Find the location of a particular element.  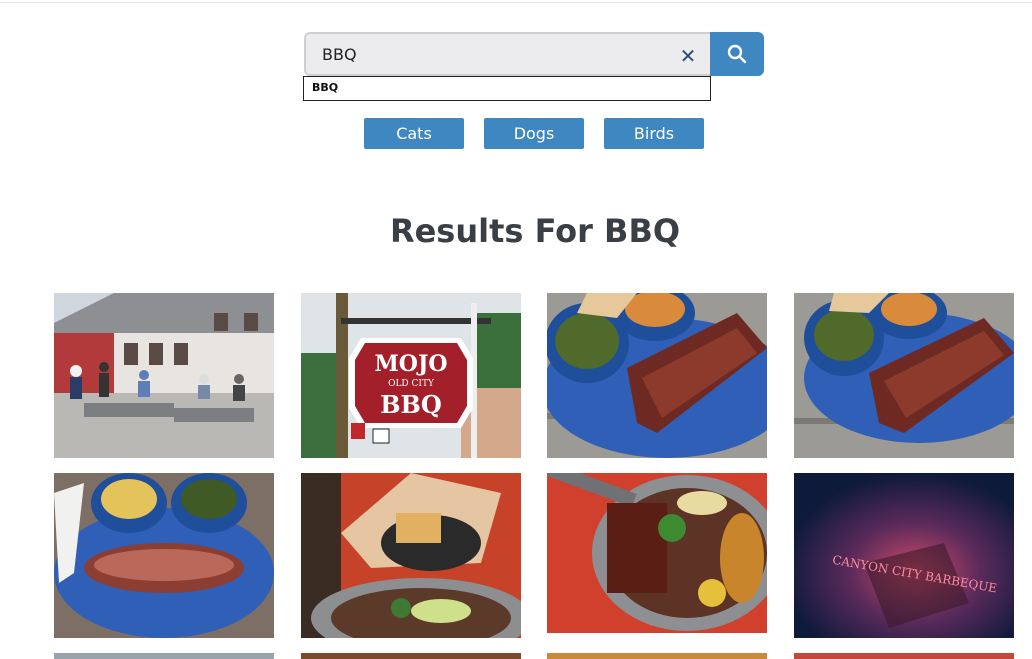

category-button-dogs: Dogs is located at coordinates (534, 133).